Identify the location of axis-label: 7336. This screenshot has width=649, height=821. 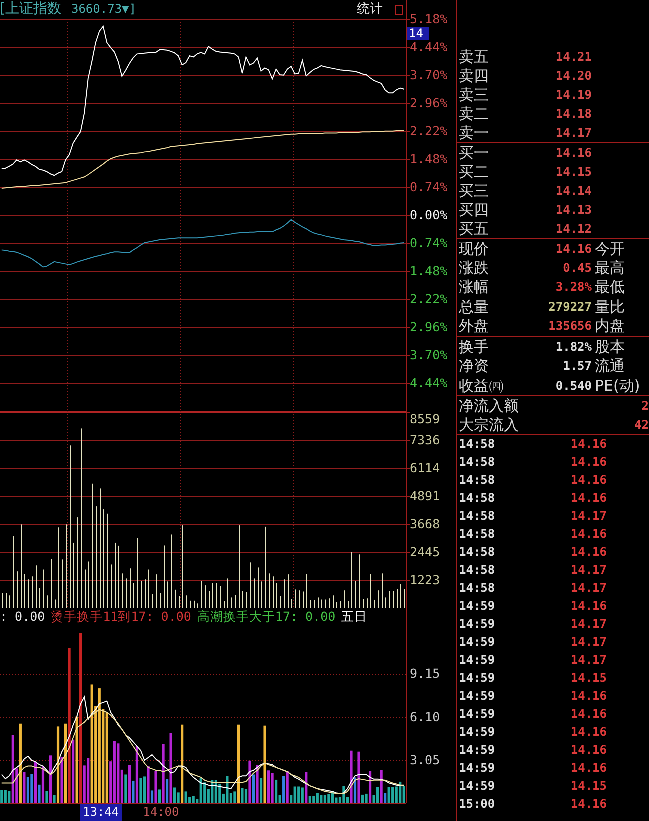
(425, 440).